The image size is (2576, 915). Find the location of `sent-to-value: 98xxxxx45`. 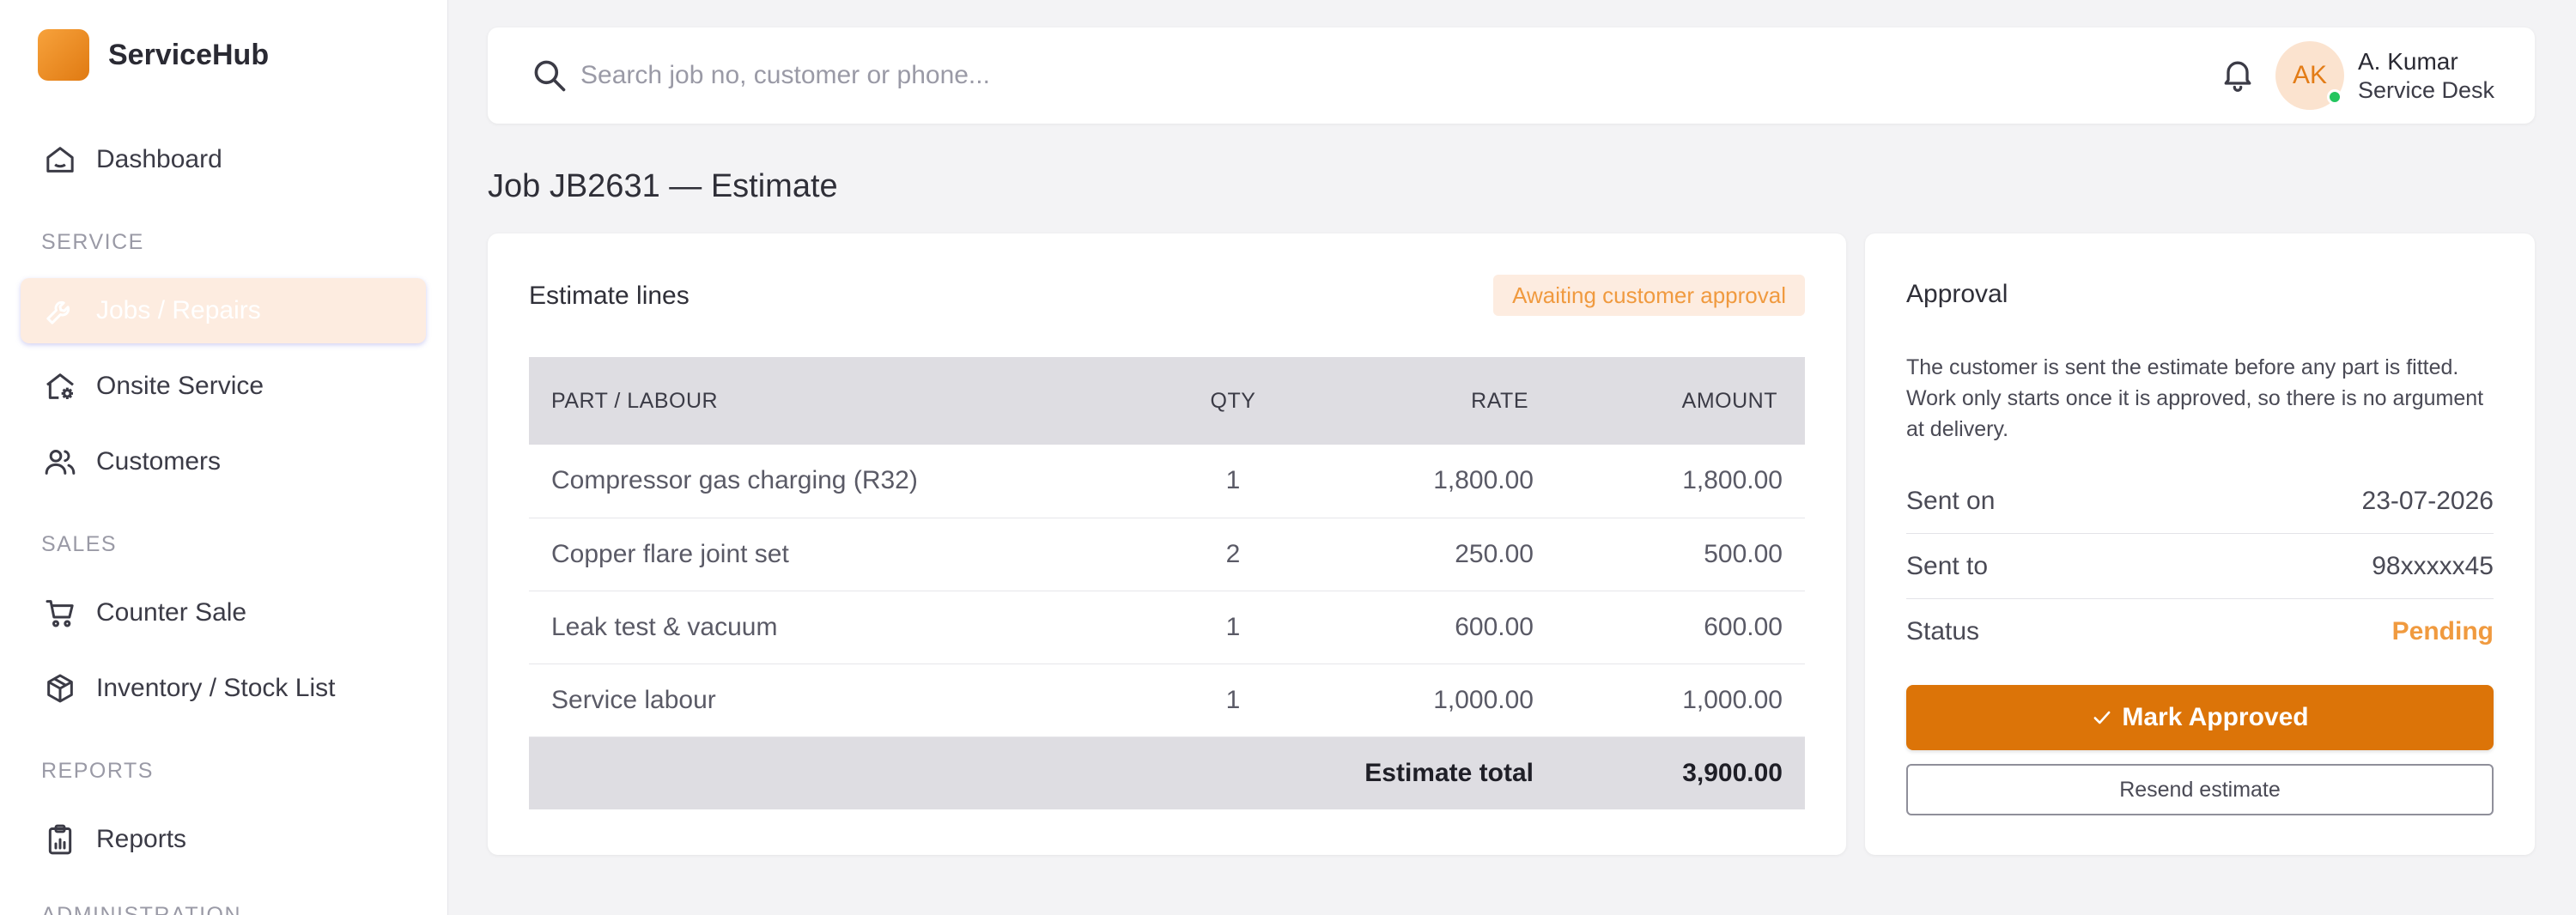

sent-to-value: 98xxxxx45 is located at coordinates (2433, 566).